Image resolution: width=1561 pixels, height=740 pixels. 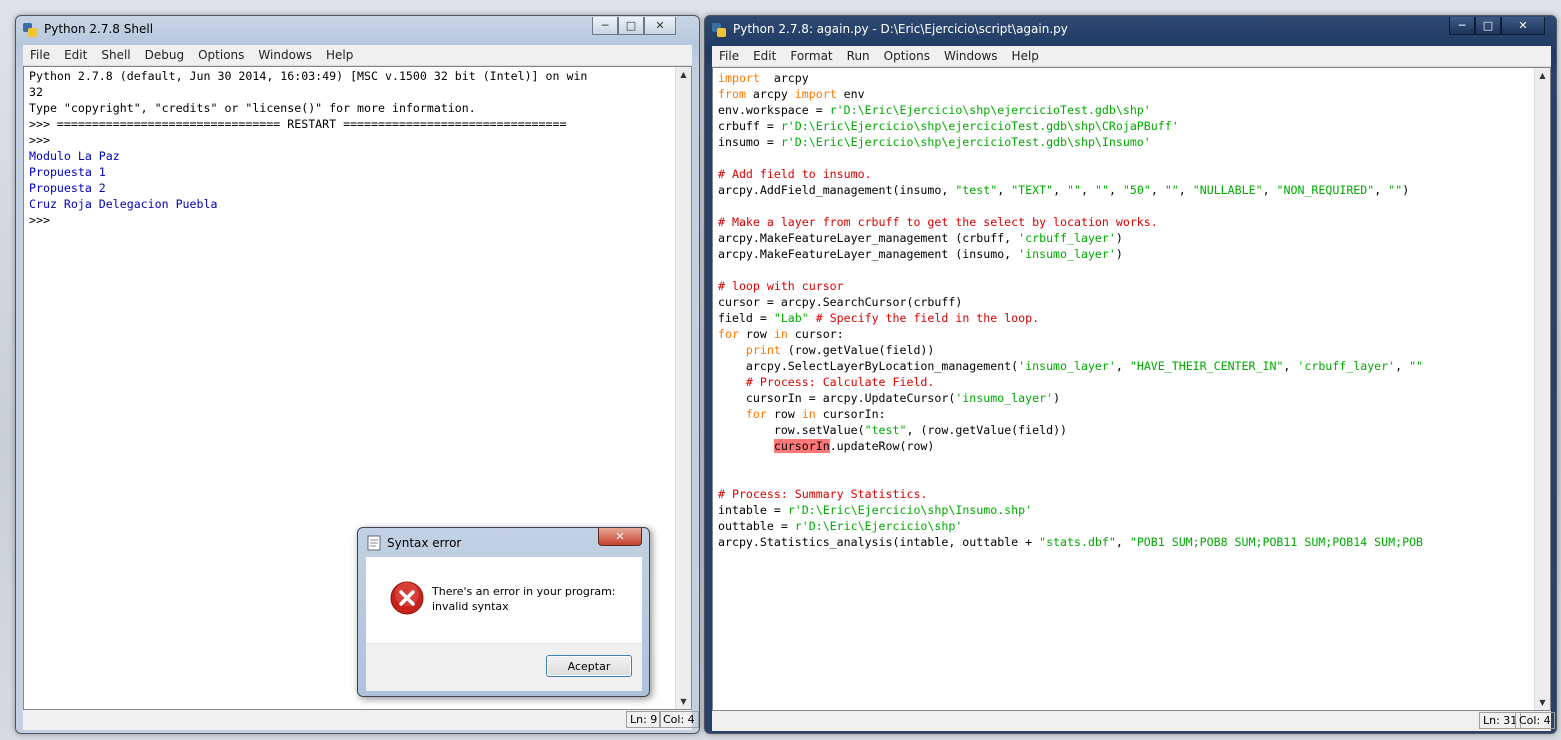 I want to click on code-token: ), so click(x=1119, y=238).